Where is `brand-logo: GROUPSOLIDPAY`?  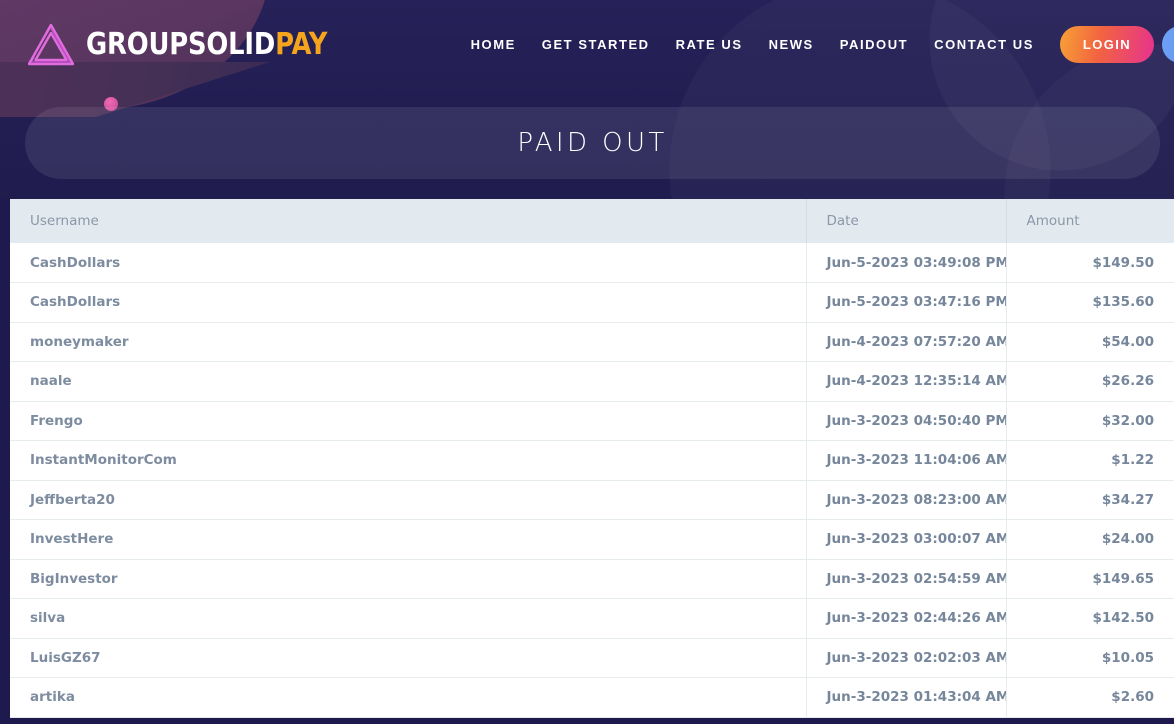 brand-logo: GROUPSOLIDPAY is located at coordinates (196, 45).